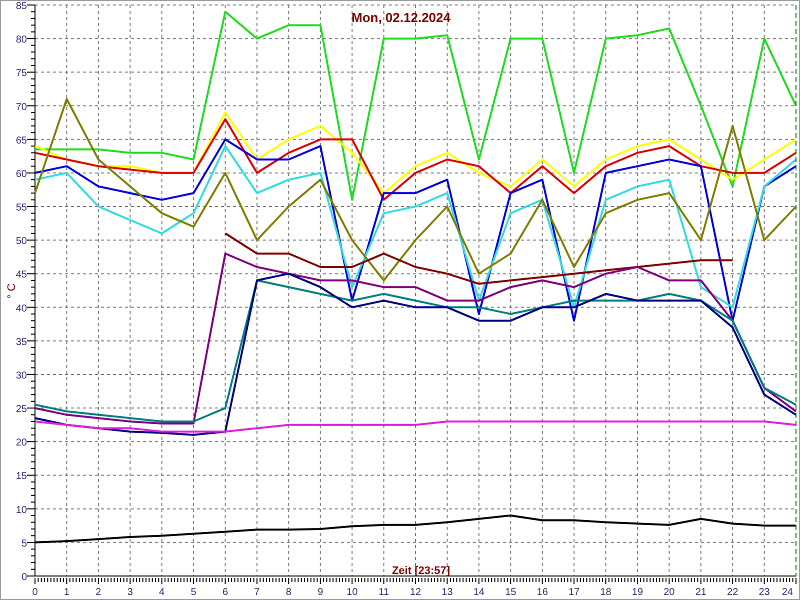 The width and height of the screenshot is (800, 600). Describe the element at coordinates (21, 376) in the screenshot. I see `axis-tick-label: 30` at that location.